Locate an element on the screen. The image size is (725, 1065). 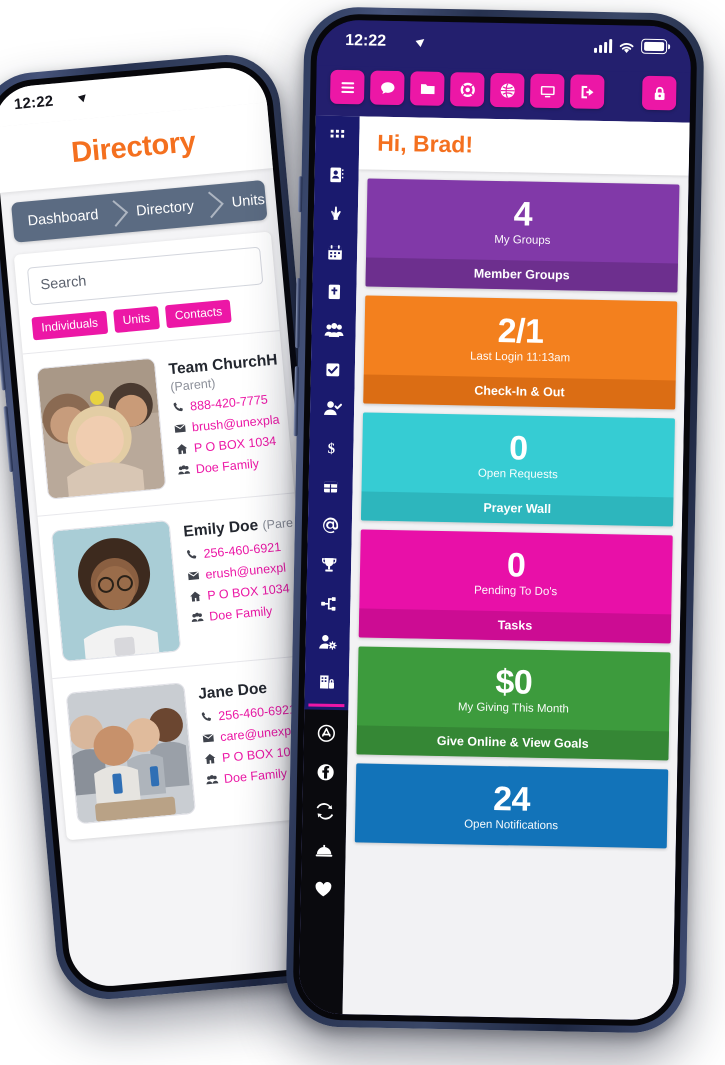
files-button is located at coordinates (427, 88).